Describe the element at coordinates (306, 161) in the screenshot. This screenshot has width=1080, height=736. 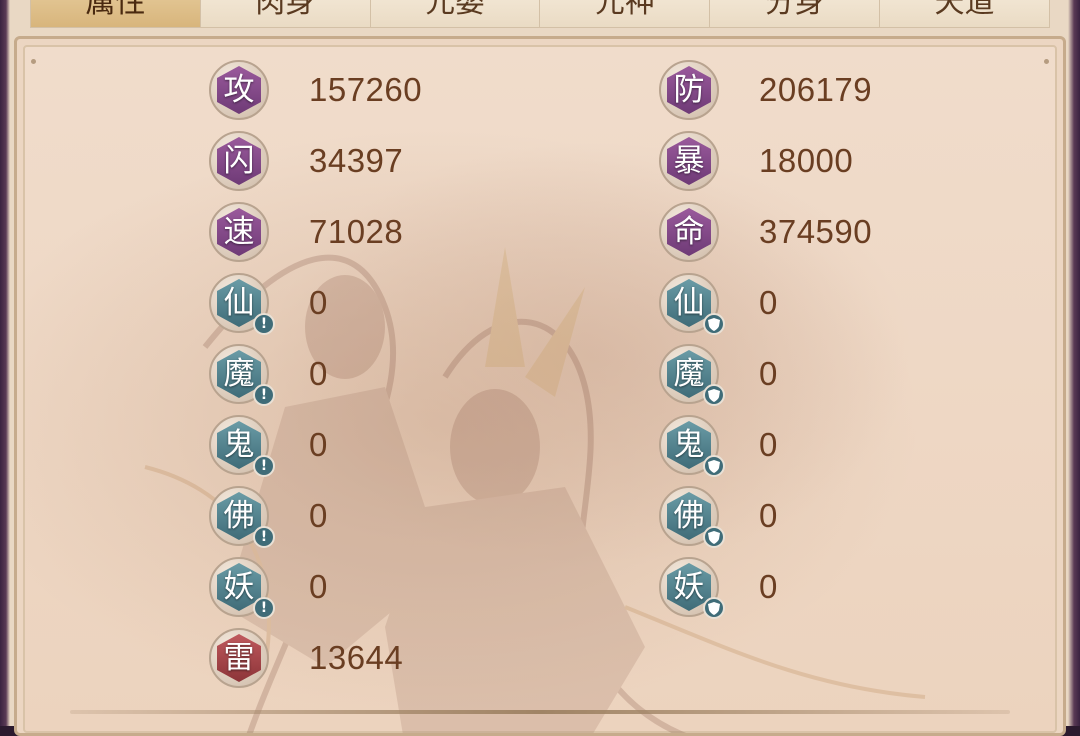
I see `stat-row: 闪 34397` at that location.